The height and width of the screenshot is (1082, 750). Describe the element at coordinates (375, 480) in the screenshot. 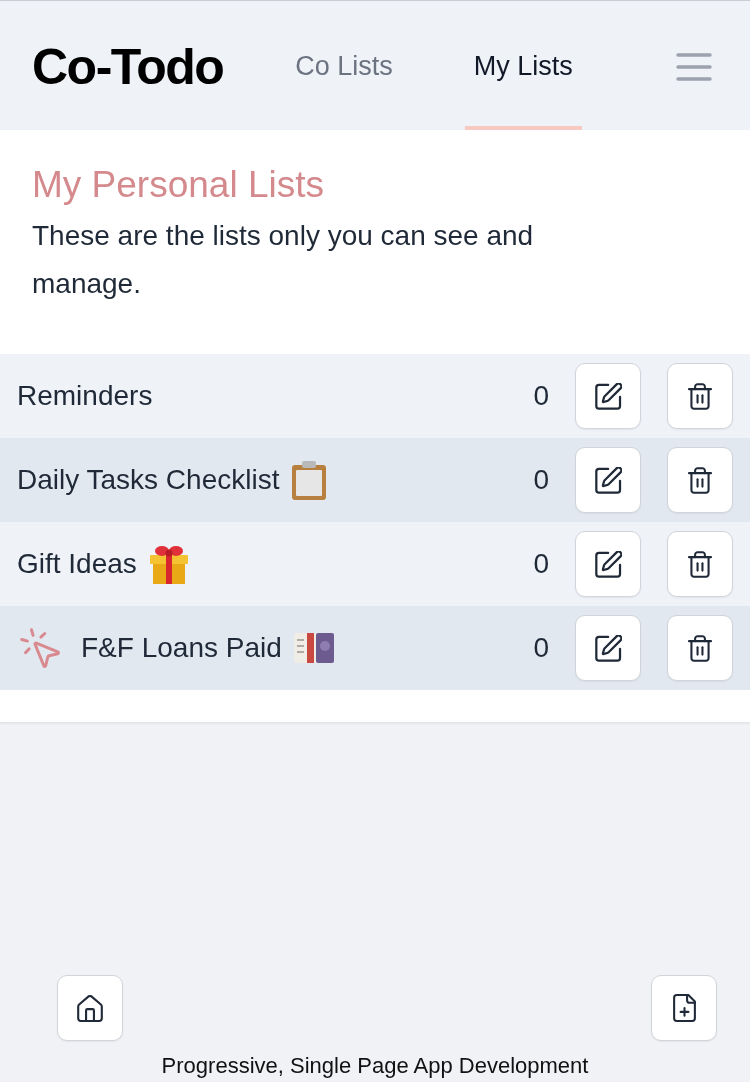

I see `list-row: Daily Tasks Checklist 0` at that location.